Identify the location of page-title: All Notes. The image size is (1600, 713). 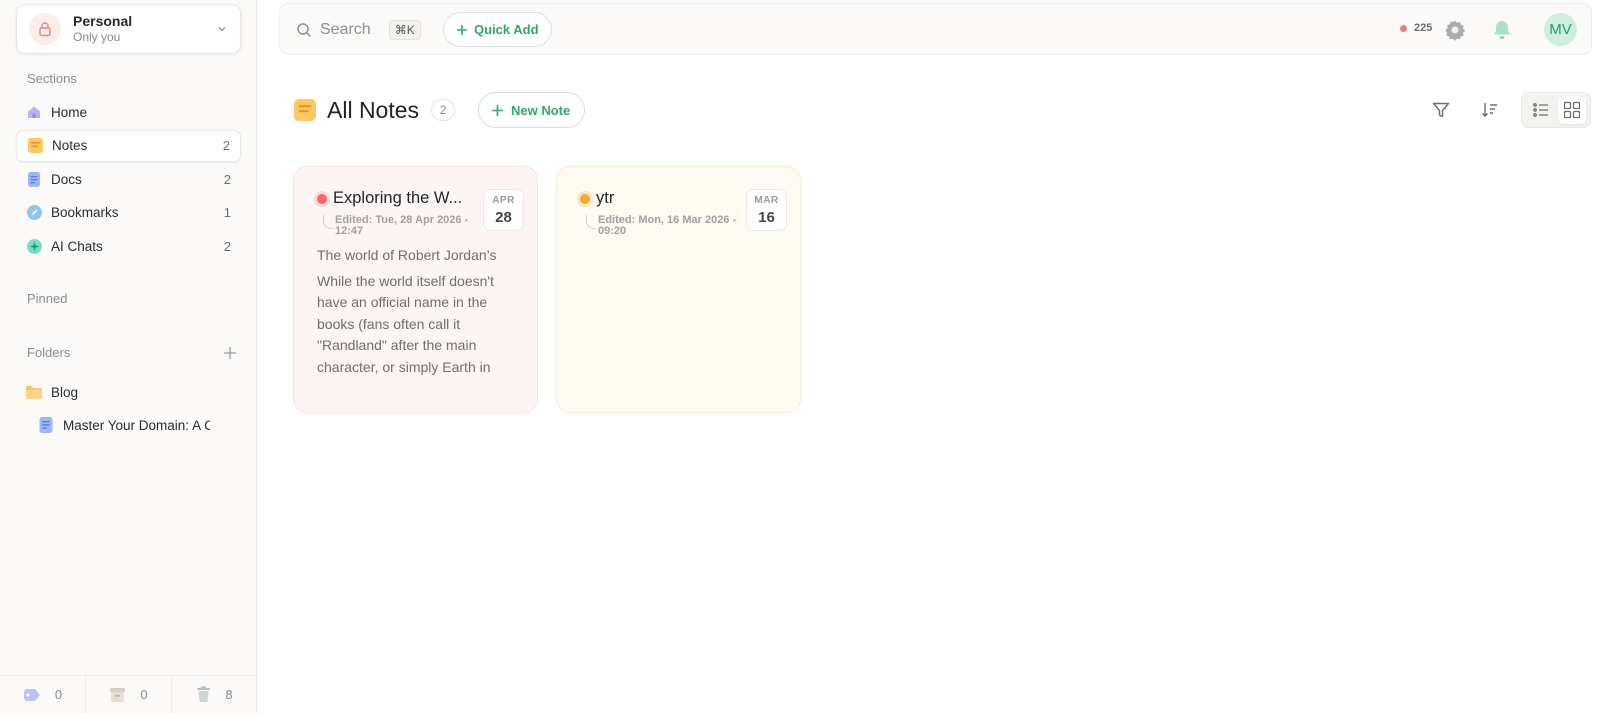
(373, 109).